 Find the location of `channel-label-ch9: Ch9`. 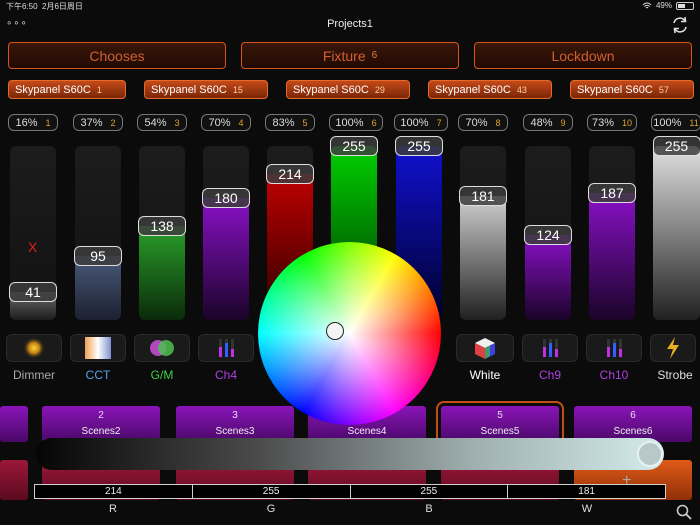

channel-label-ch9: Ch9 is located at coordinates (549, 375).